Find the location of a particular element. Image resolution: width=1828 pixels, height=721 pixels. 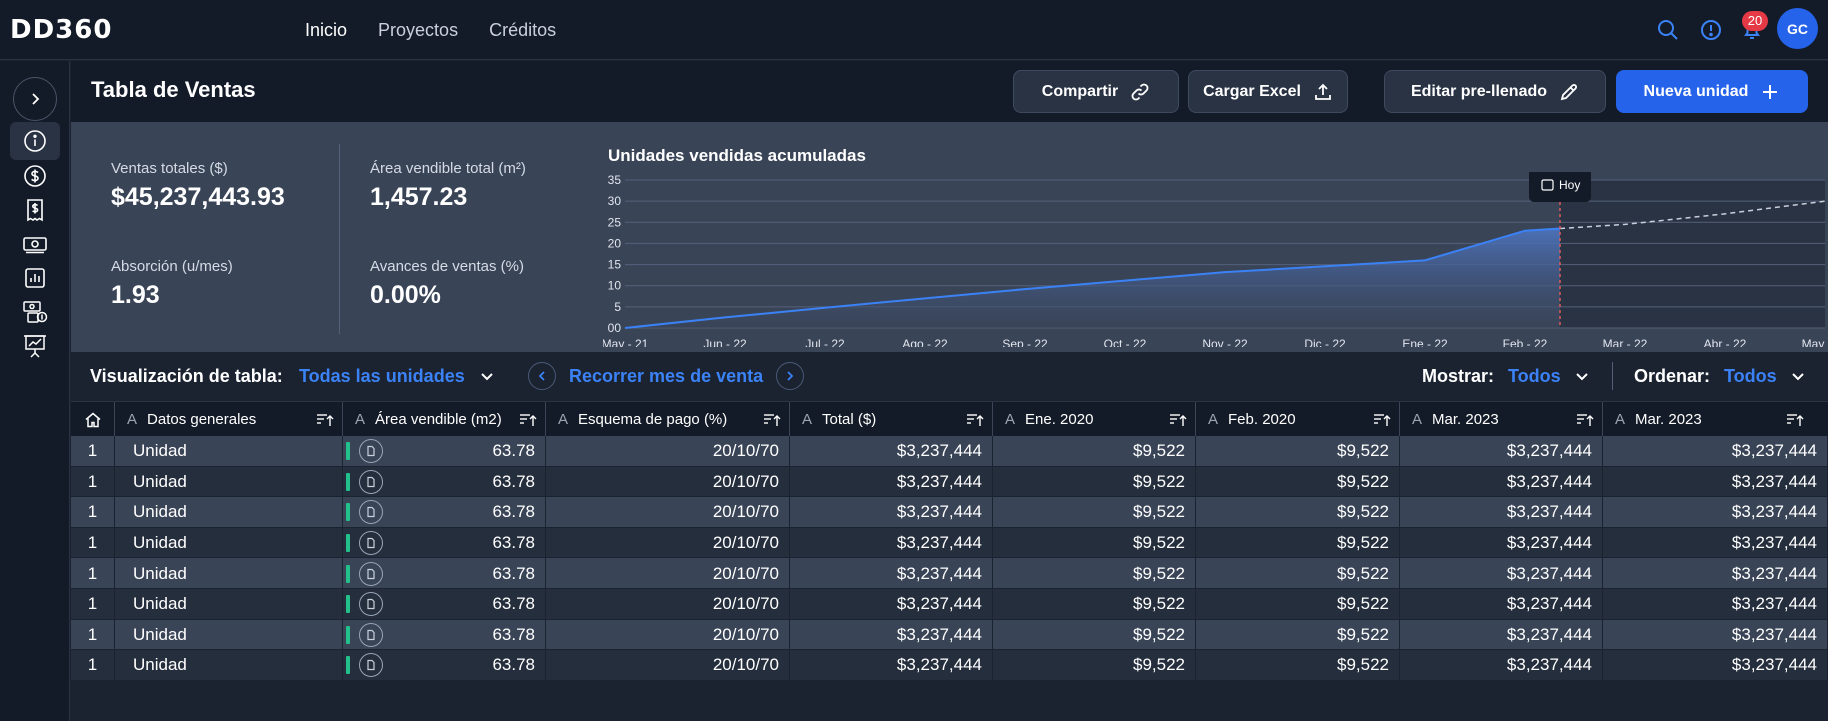

table-cell: 20/10/70 is located at coordinates (668, 635).